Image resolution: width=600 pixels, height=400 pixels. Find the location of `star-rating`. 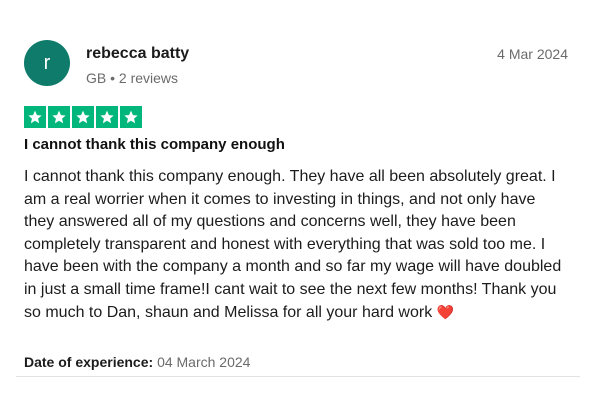

star-rating is located at coordinates (83, 117).